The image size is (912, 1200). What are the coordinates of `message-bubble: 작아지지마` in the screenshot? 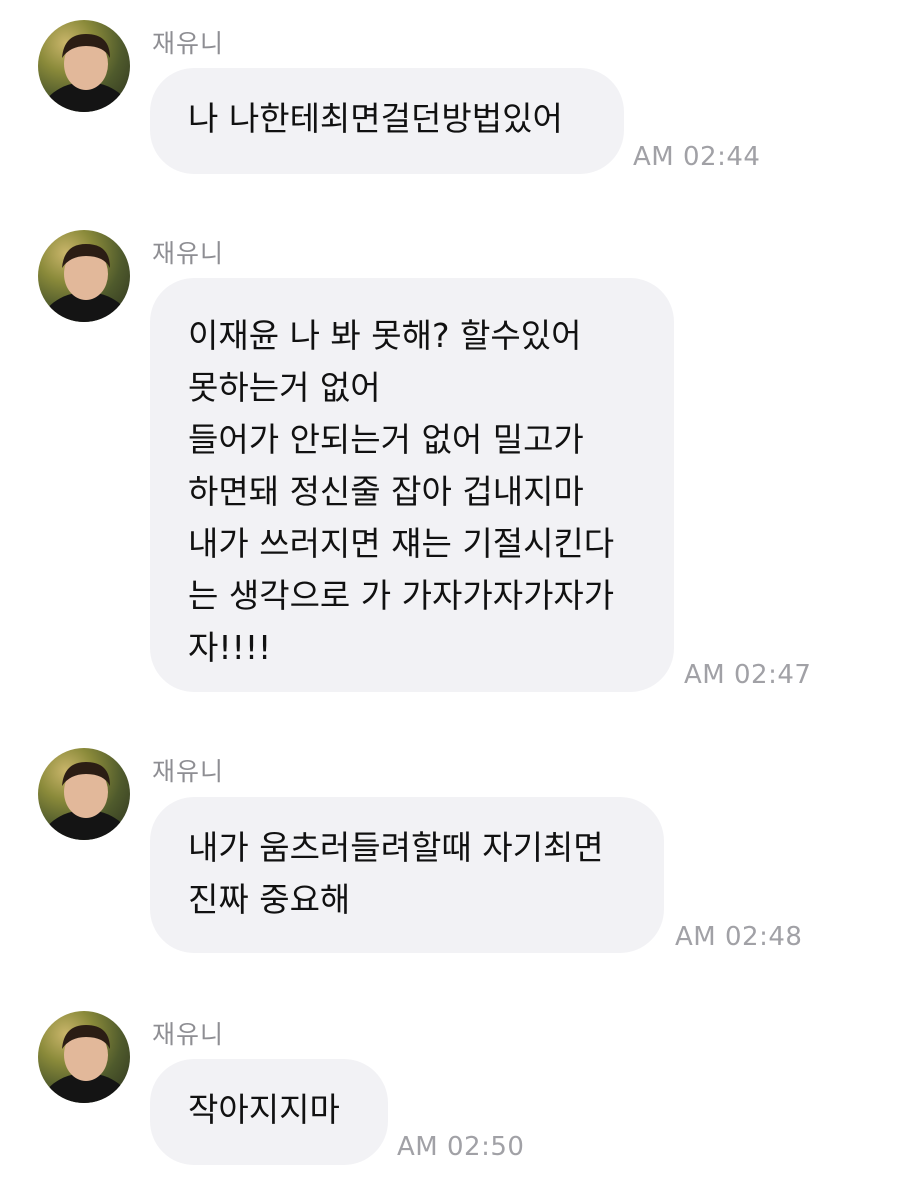 It's located at (269, 1112).